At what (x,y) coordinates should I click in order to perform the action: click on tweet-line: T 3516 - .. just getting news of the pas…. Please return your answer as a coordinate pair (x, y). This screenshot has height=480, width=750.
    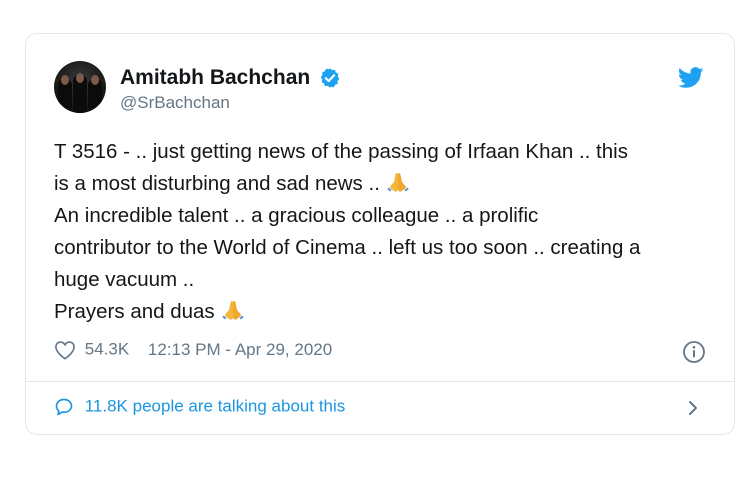
    Looking at the image, I should click on (341, 151).